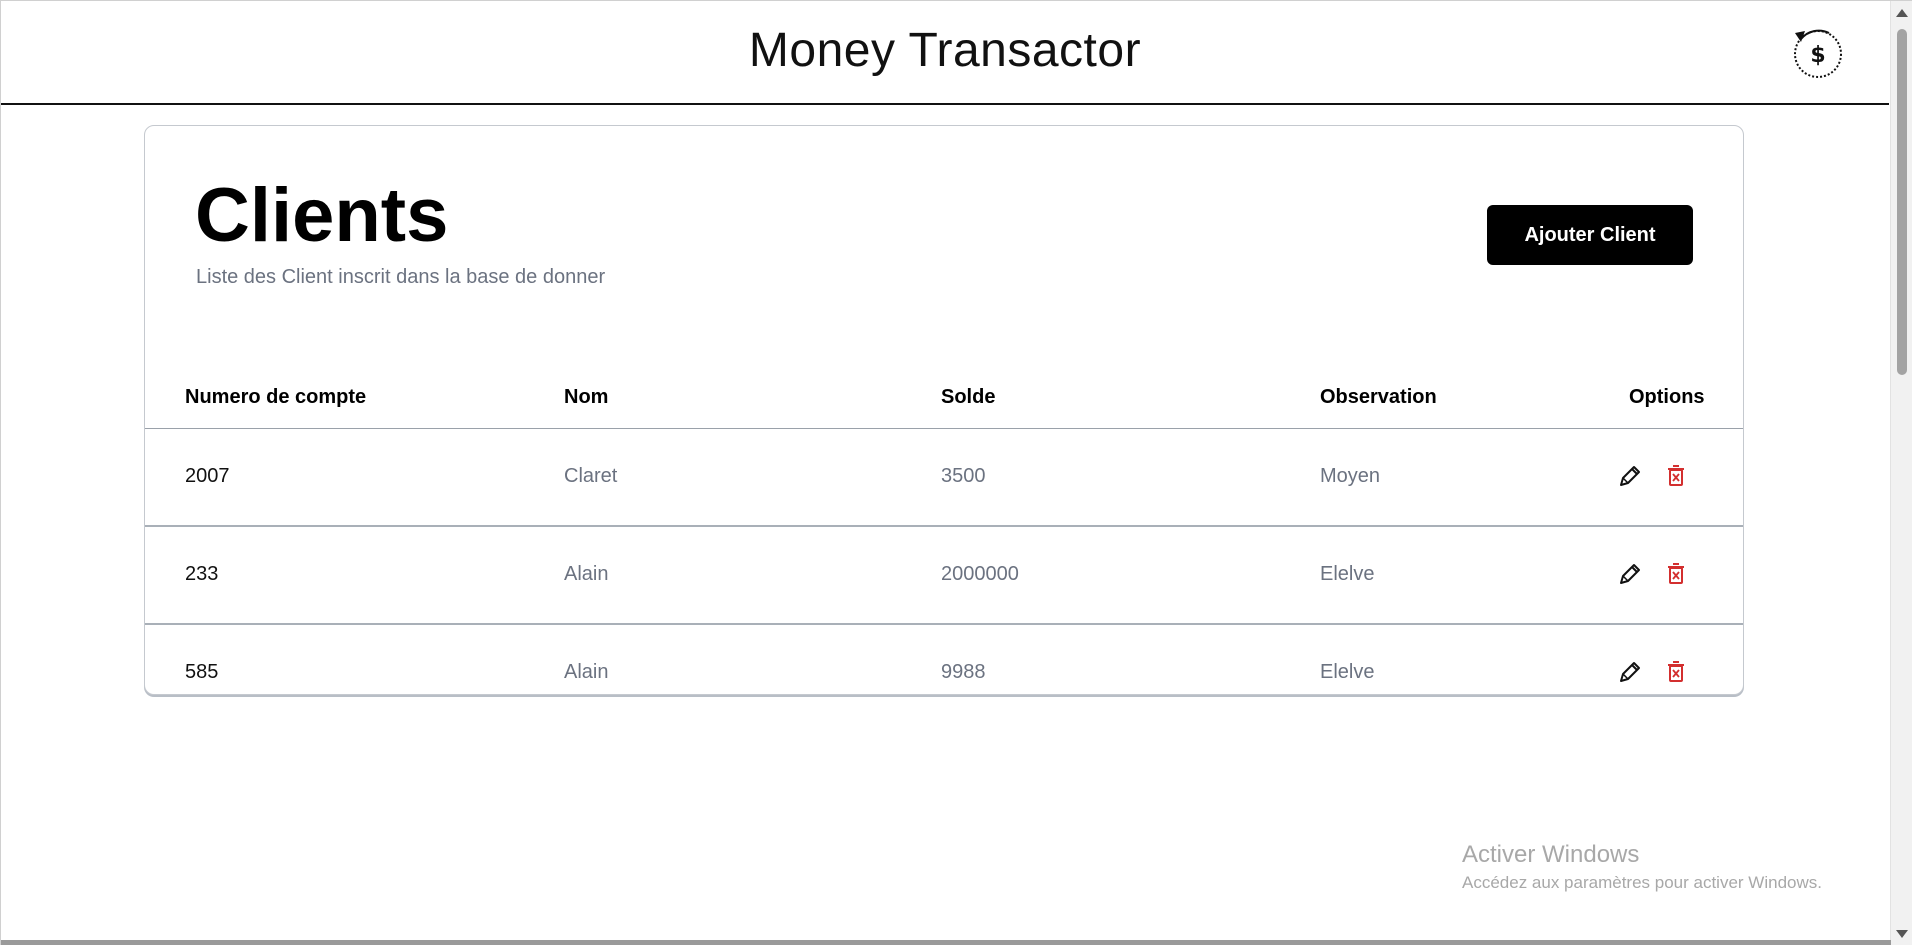  Describe the element at coordinates (946, 942) in the screenshot. I see `horizontal-scrollbar` at that location.